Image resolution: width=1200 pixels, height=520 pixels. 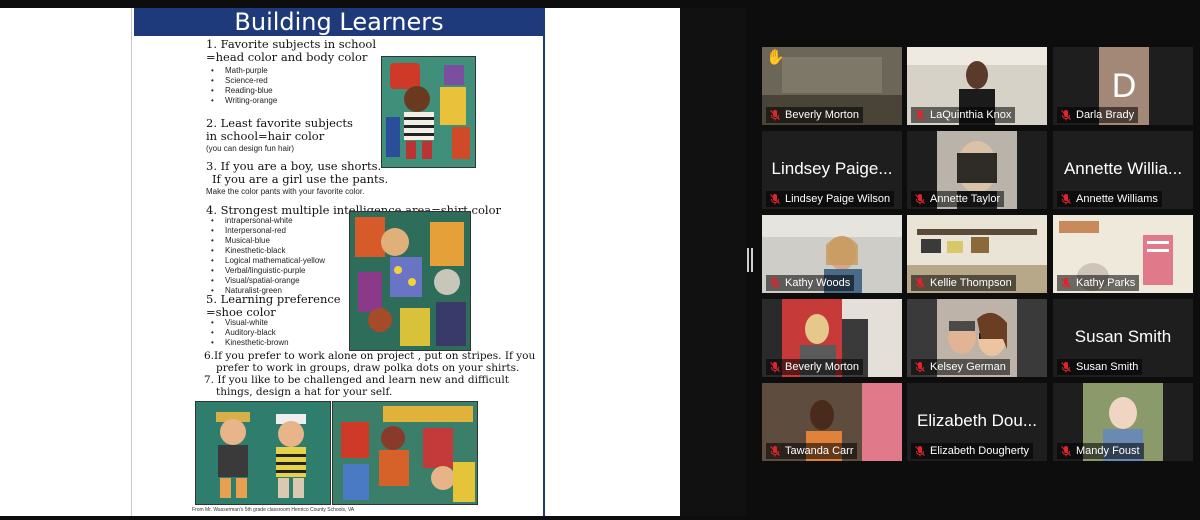 What do you see at coordinates (250, 148) in the screenshot?
I see `item2-note: (you can design fun hair)` at bounding box center [250, 148].